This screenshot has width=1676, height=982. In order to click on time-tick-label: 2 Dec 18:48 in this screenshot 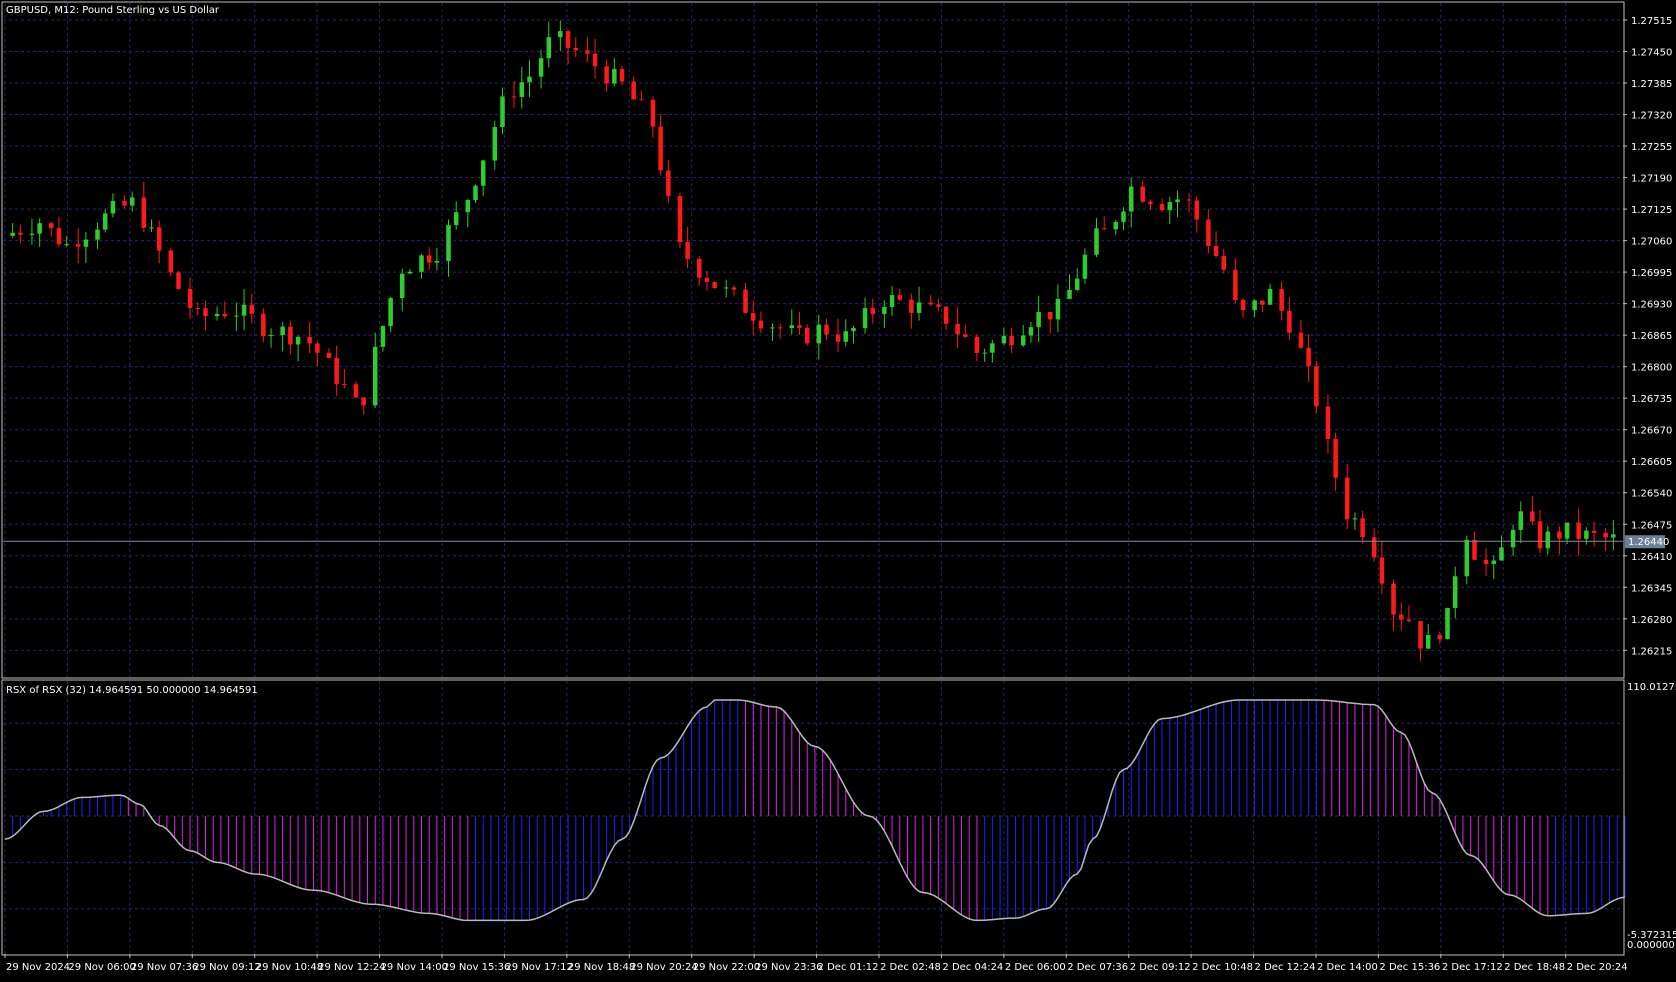, I will do `click(1534, 967)`.